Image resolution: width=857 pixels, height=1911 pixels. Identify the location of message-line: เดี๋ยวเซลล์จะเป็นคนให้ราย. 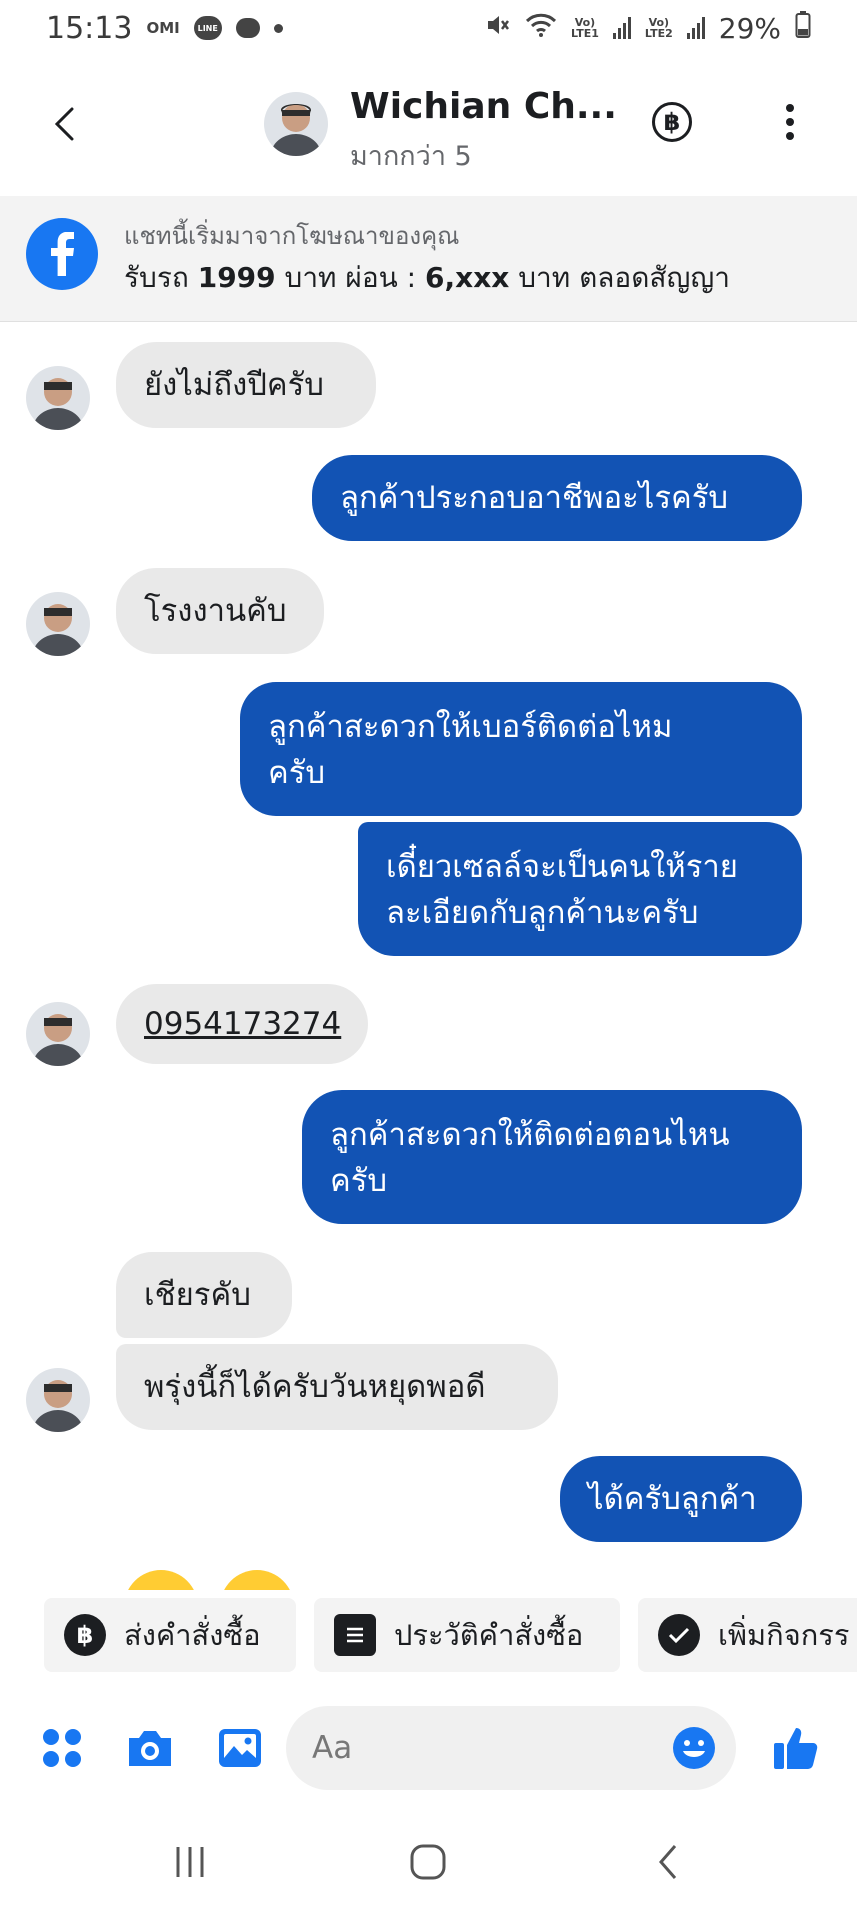
(562, 867).